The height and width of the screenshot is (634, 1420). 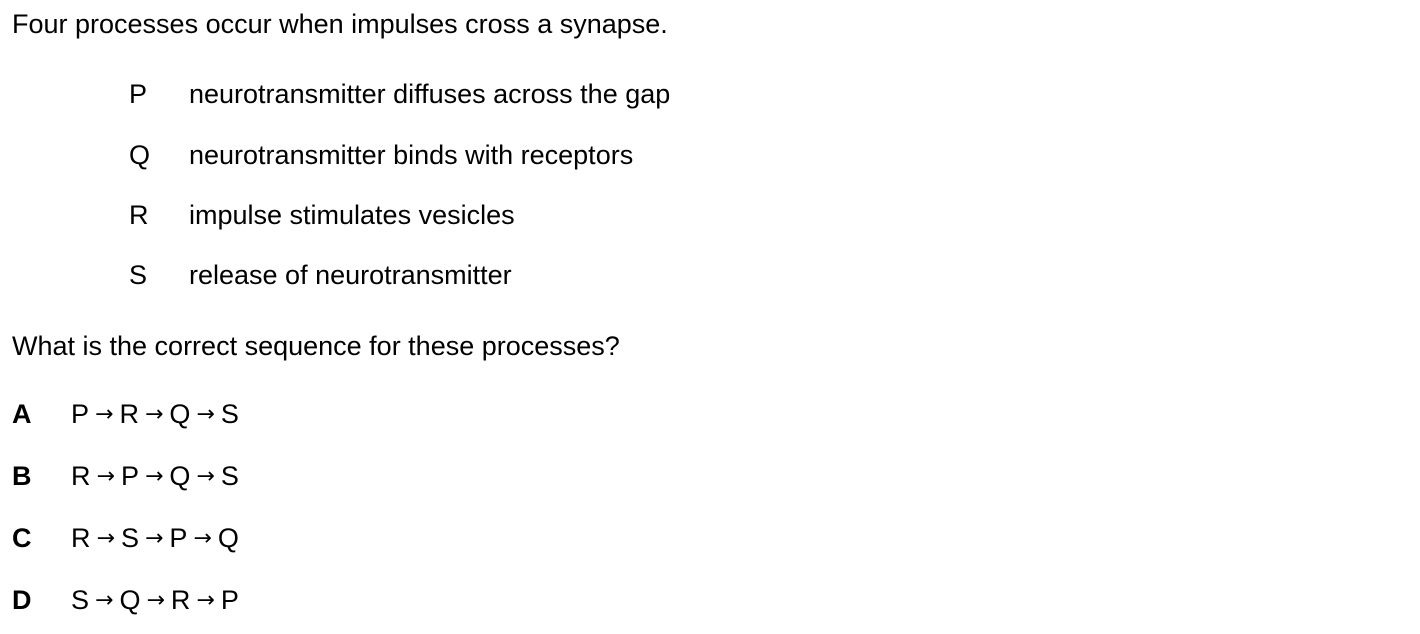 I want to click on option-letter: C, so click(x=22, y=538).